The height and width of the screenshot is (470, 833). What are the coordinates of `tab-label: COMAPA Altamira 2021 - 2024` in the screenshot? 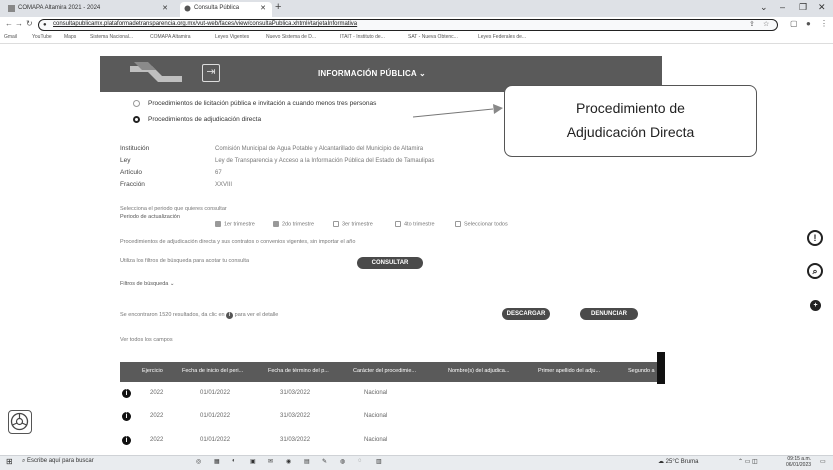 It's located at (59, 8).